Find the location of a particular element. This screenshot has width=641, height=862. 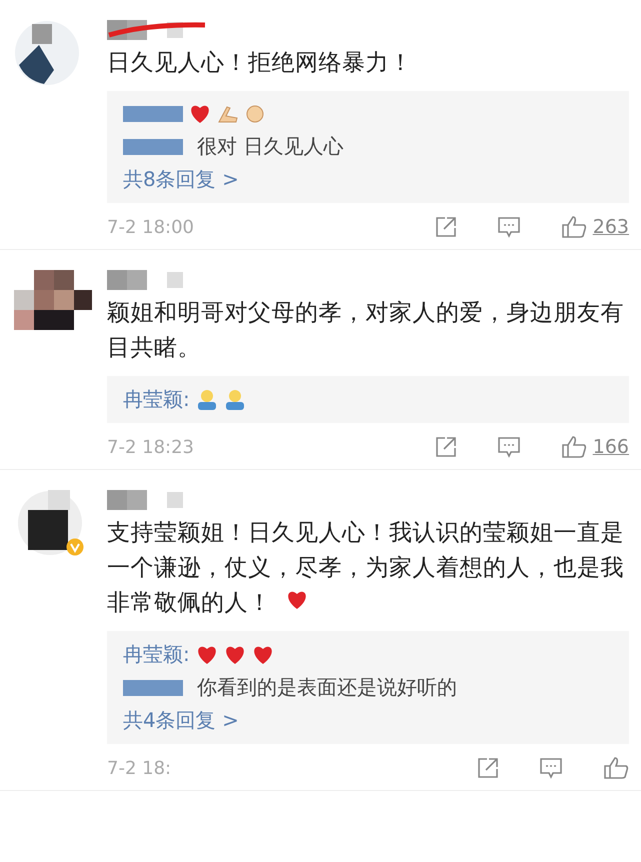

reply-text: 很对 日久见人心 is located at coordinates (270, 146).